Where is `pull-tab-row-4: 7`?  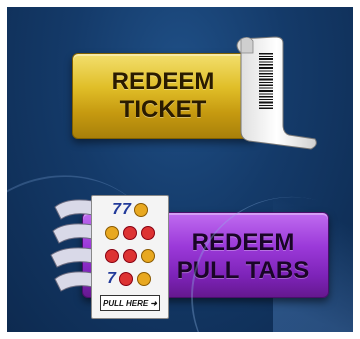
pull-tab-row-4: 7 is located at coordinates (130, 279).